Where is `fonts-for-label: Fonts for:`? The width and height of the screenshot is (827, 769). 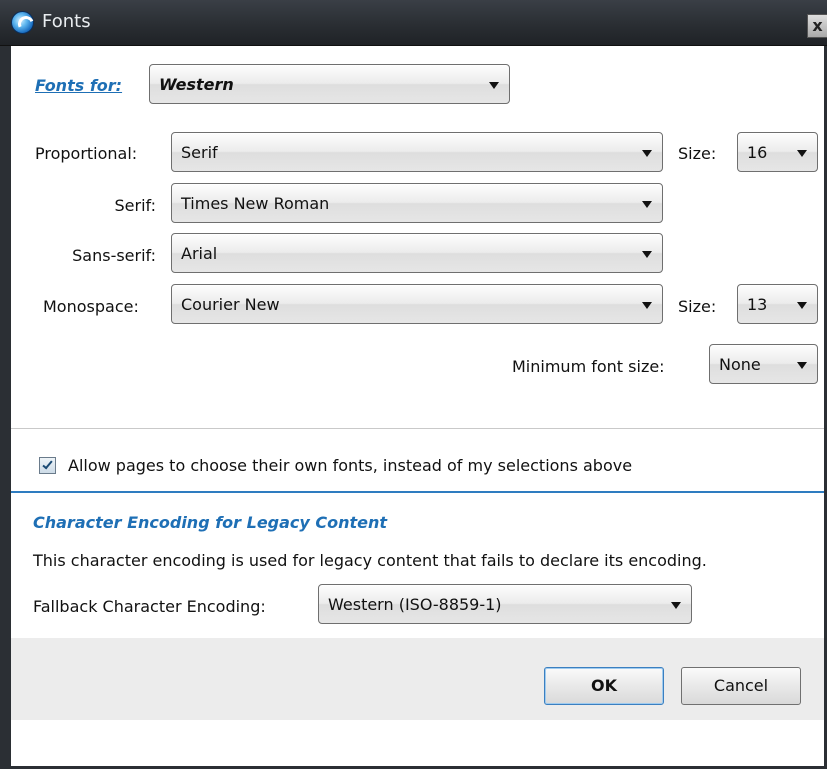 fonts-for-label: Fonts for: is located at coordinates (78, 85).